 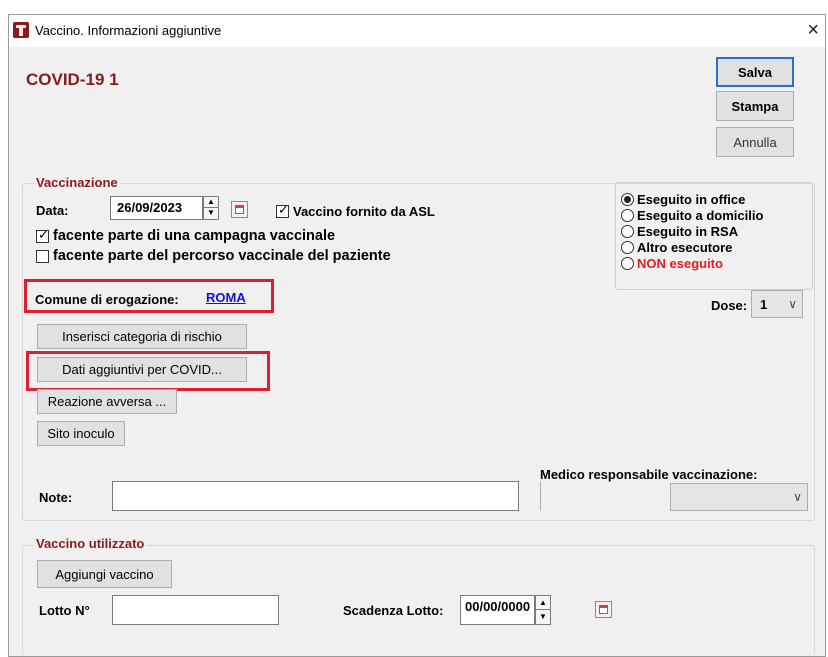 What do you see at coordinates (315, 496) in the screenshot?
I see `notes-field` at bounding box center [315, 496].